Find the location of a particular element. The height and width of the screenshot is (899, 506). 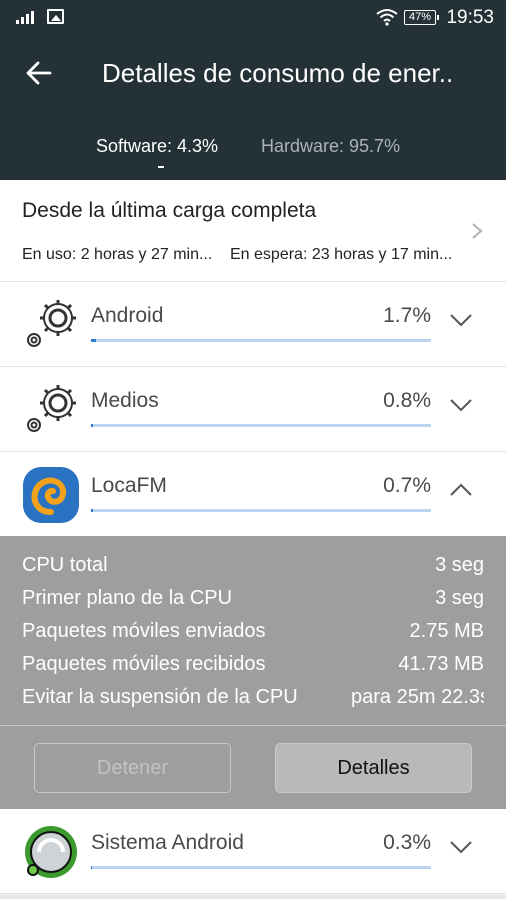

back-arrow-icon is located at coordinates (39, 73).